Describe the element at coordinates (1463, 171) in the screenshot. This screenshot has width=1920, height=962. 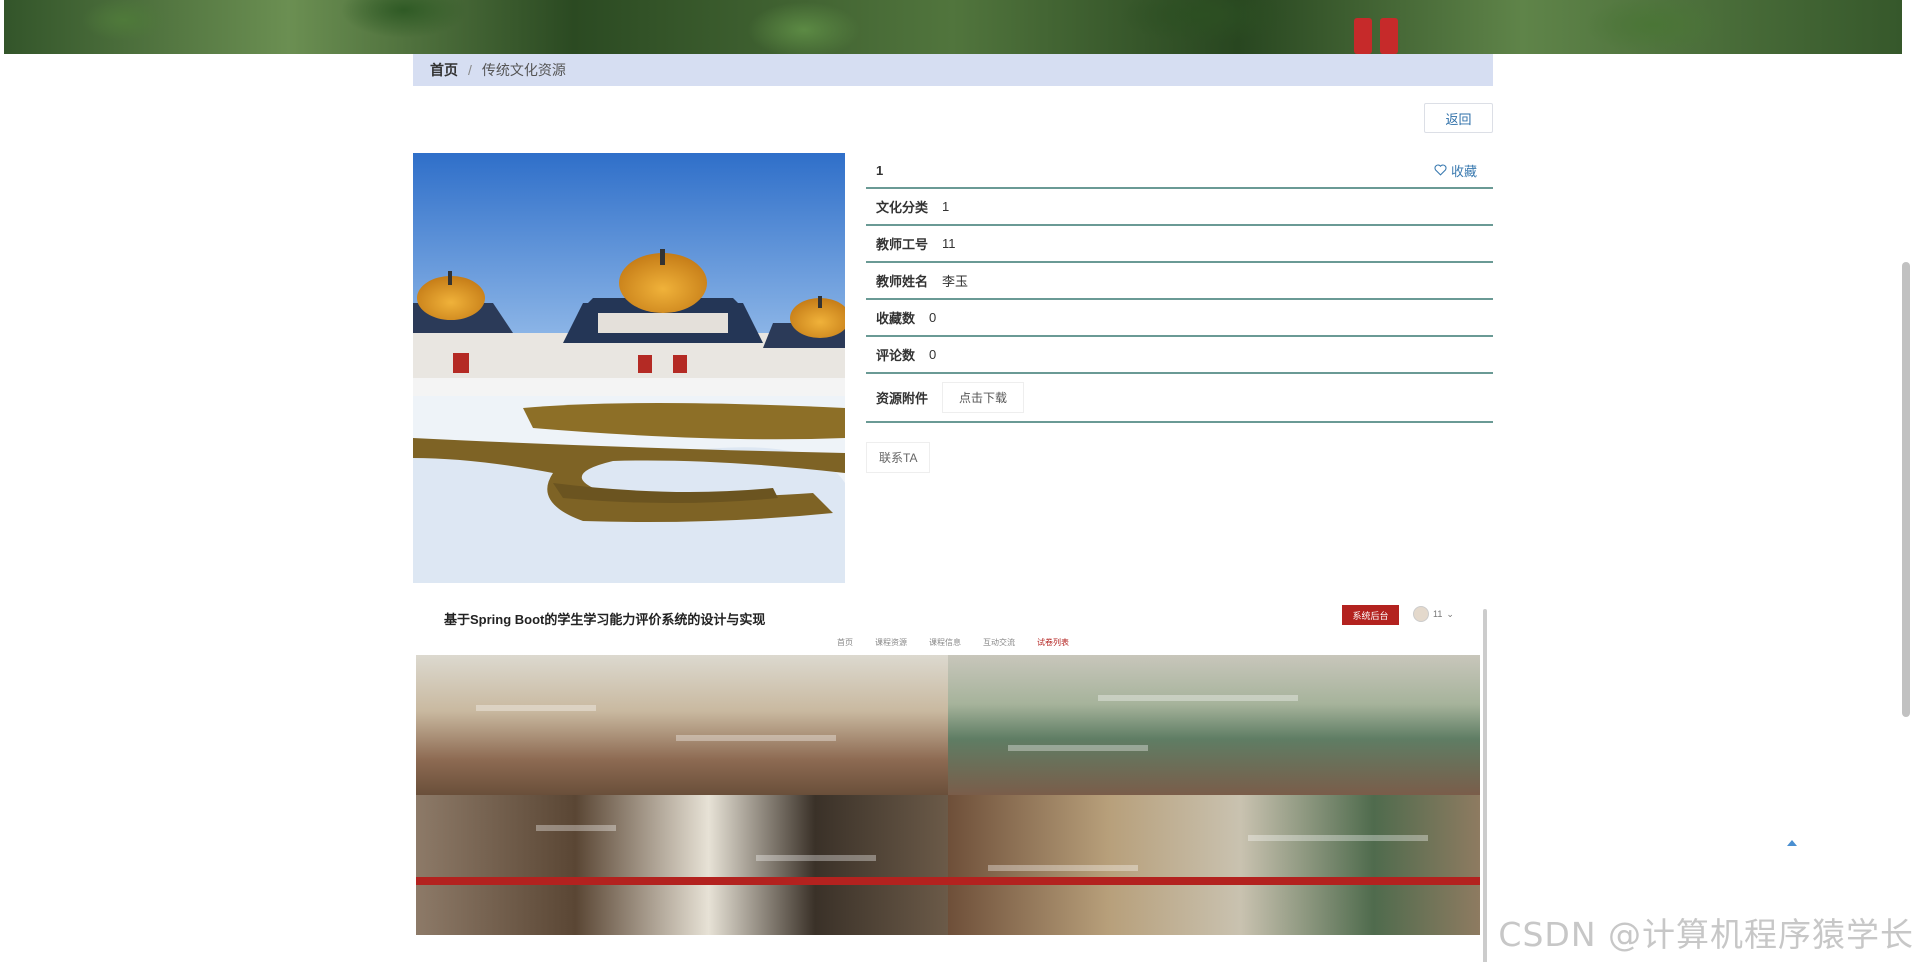
I see `favorite-label: 收藏` at that location.